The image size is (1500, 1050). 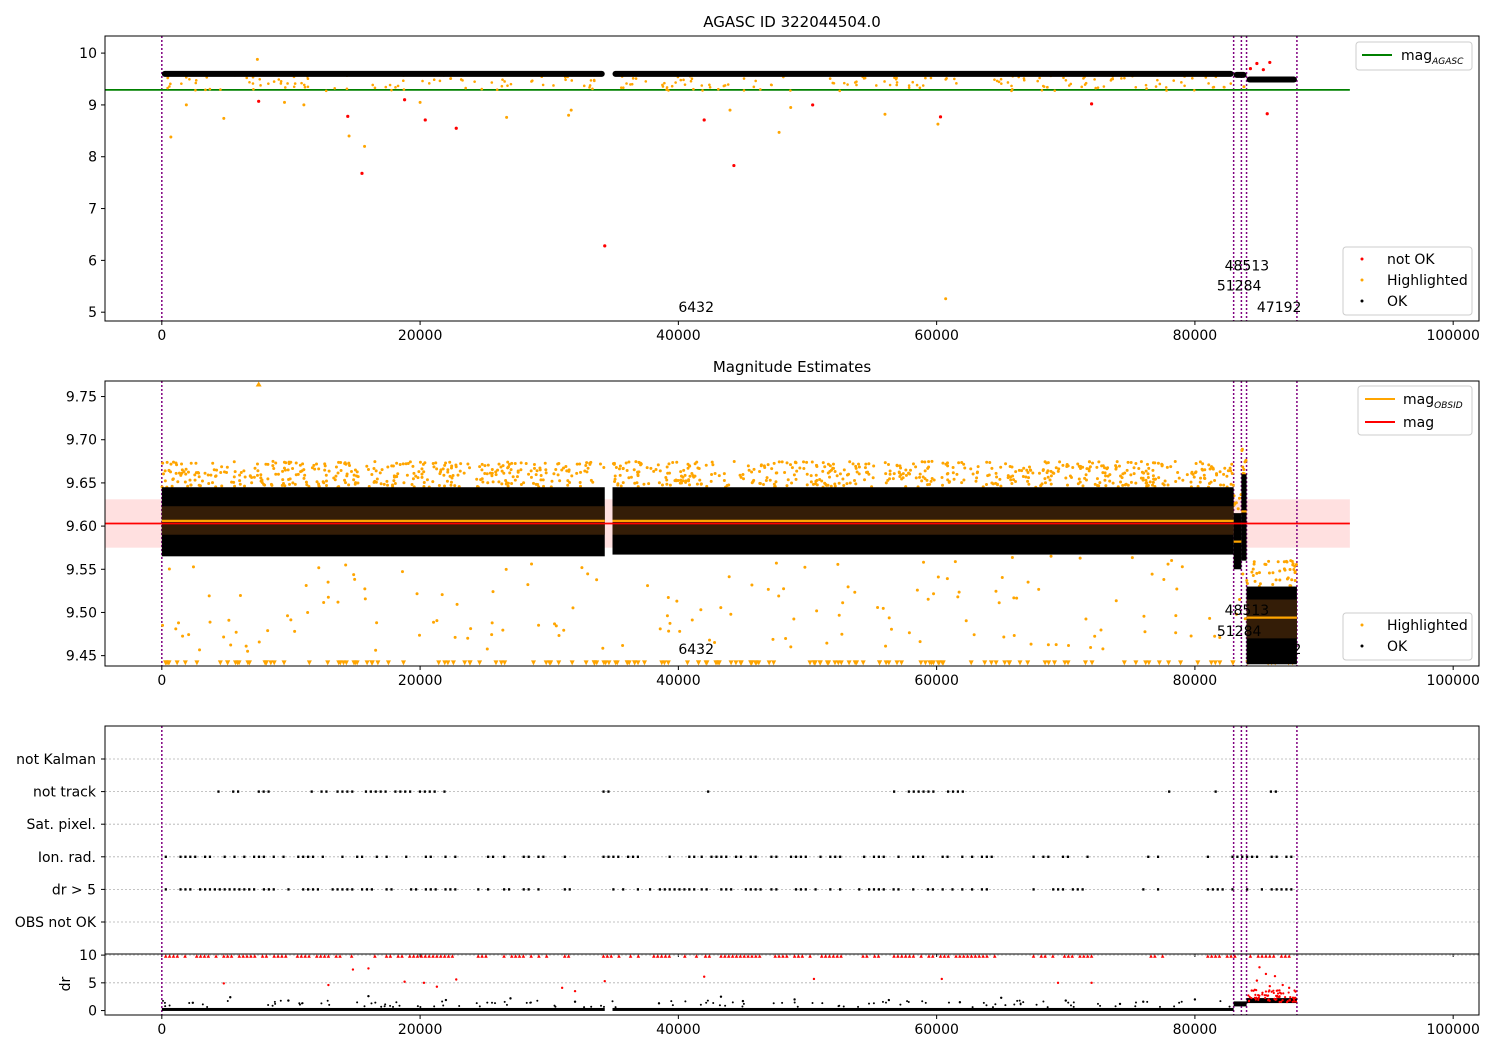 I want to click on not-ok-point, so click(x=704, y=120).